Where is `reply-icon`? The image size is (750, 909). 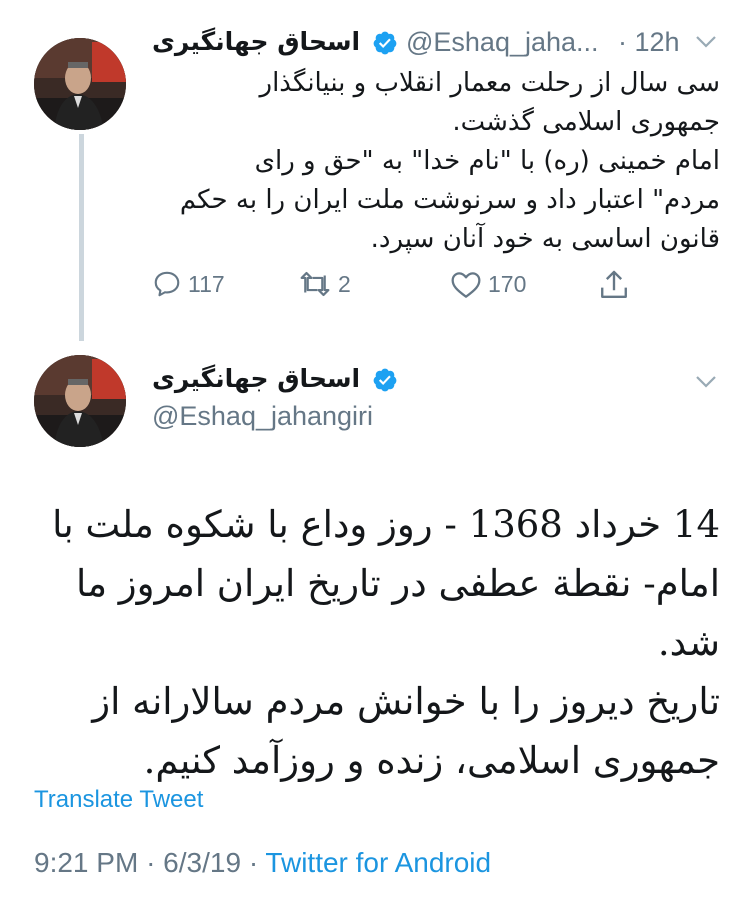
reply-icon is located at coordinates (167, 284).